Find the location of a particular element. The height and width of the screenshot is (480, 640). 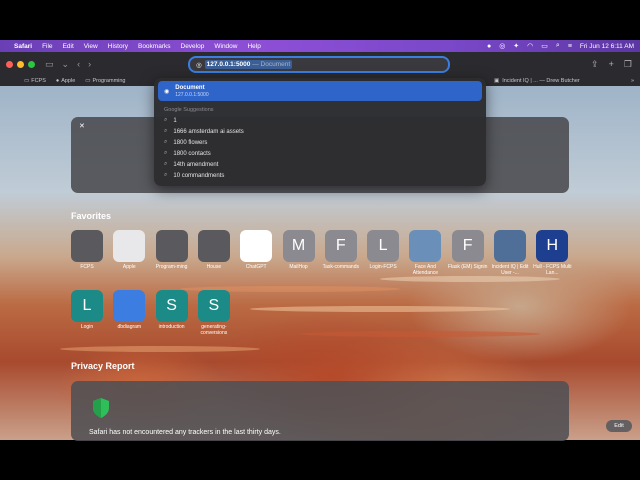

favorite-icon: L is located at coordinates (383, 246).